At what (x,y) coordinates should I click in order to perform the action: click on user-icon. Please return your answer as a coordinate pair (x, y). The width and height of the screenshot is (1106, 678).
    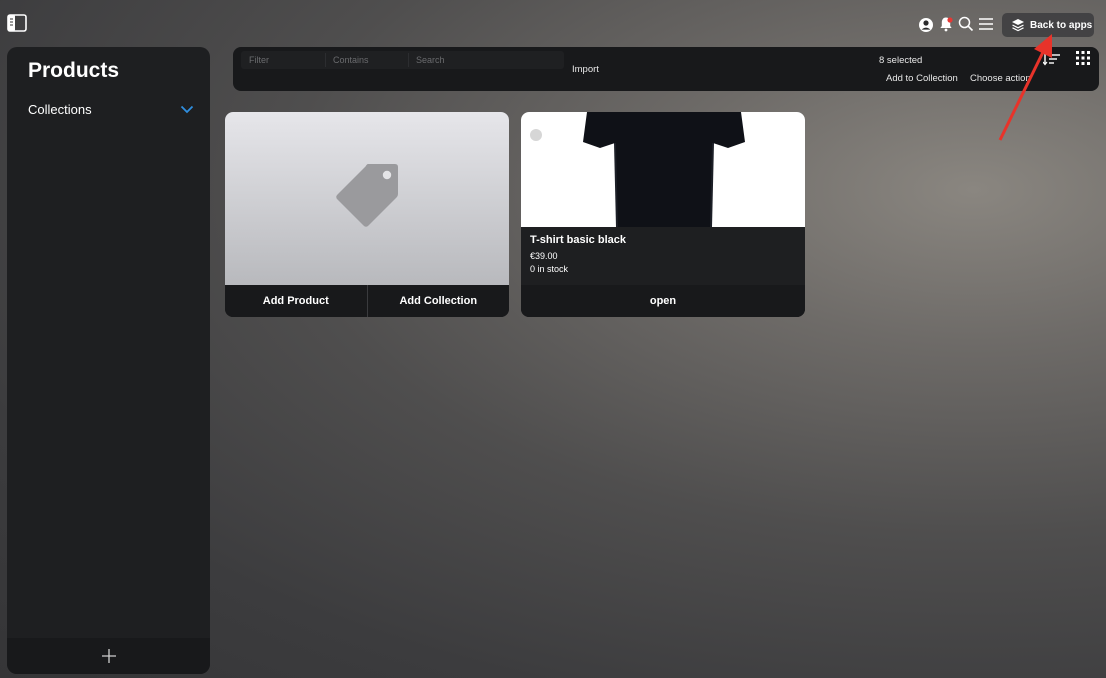
    Looking at the image, I should click on (926, 25).